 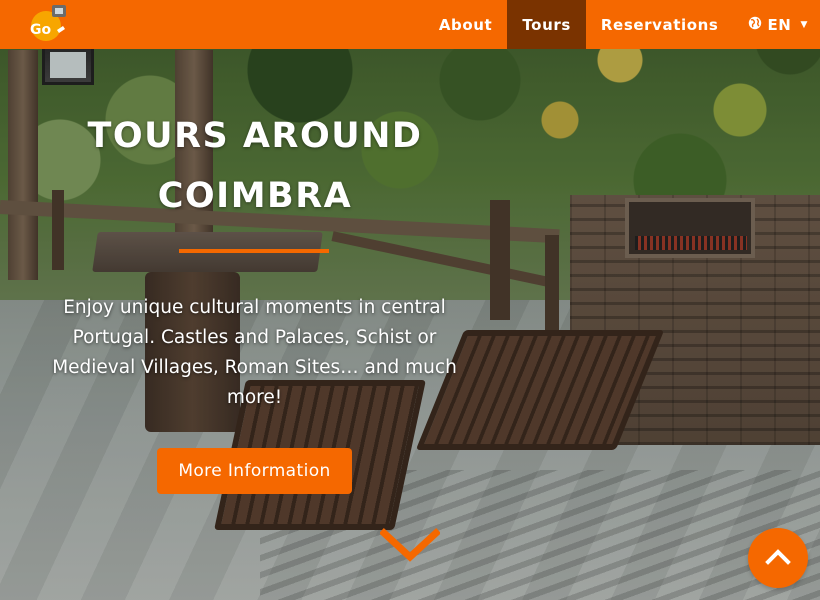 What do you see at coordinates (410, 547) in the screenshot?
I see `chevron-down-icon` at bounding box center [410, 547].